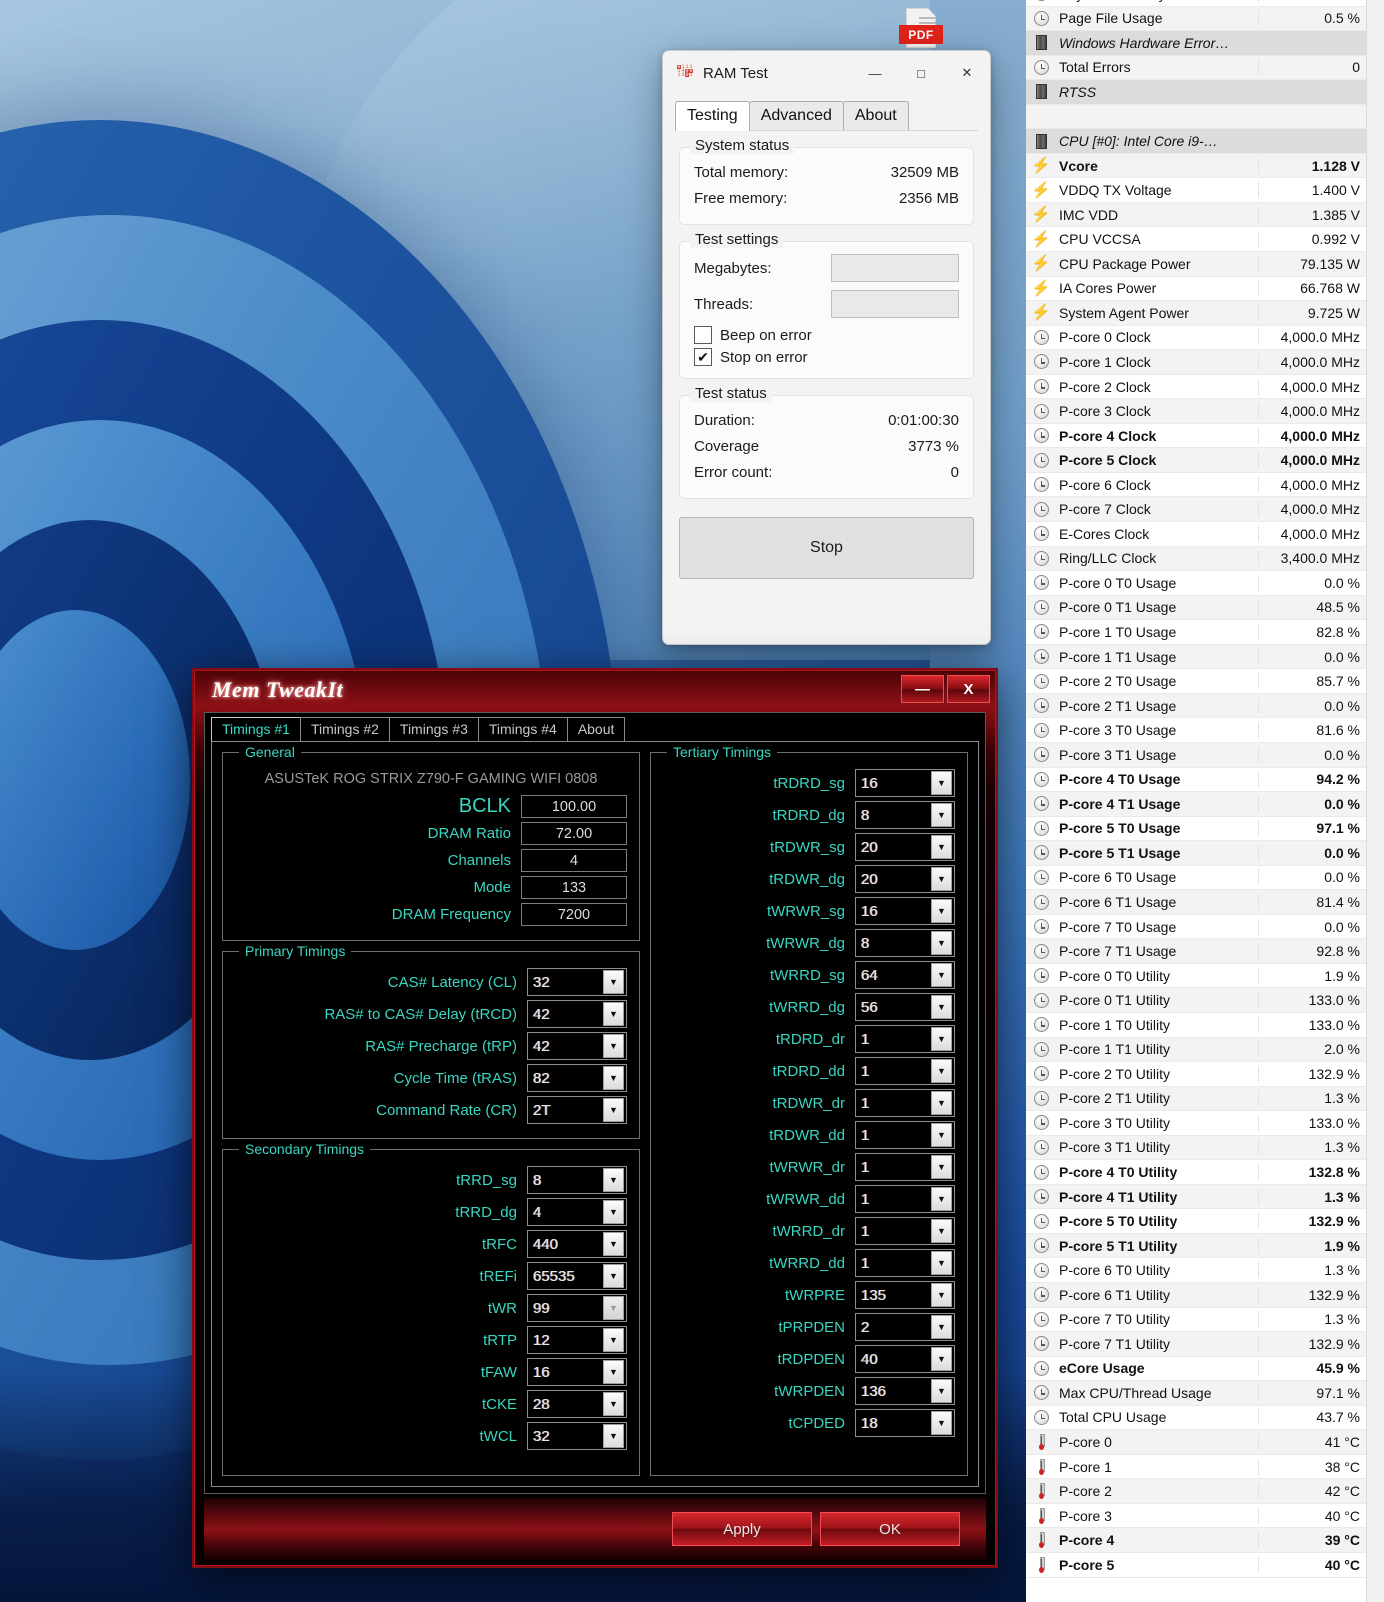 This screenshot has width=1384, height=1602. What do you see at coordinates (577, 1046) in the screenshot?
I see `primary-combo-2: 42 ▼` at bounding box center [577, 1046].